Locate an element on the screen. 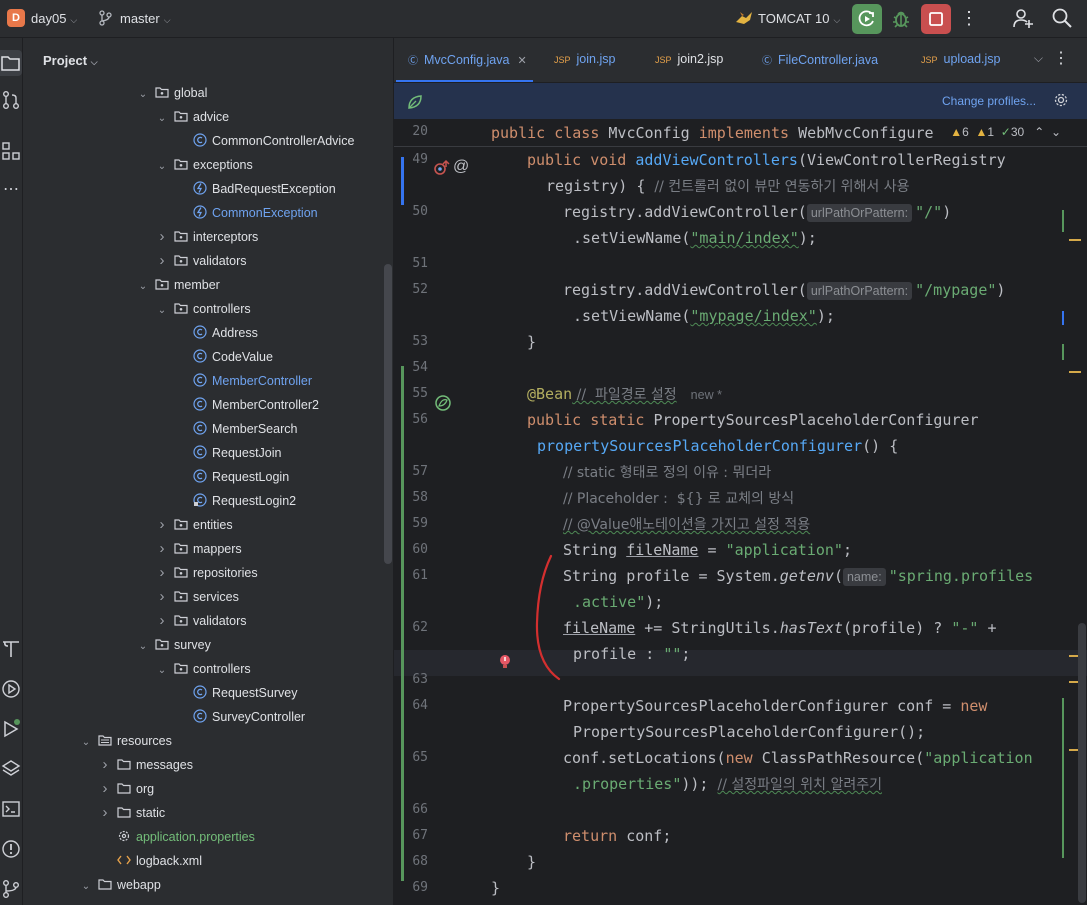 The height and width of the screenshot is (905, 1087). more-tools-icon: ⋯ is located at coordinates (11, 190).